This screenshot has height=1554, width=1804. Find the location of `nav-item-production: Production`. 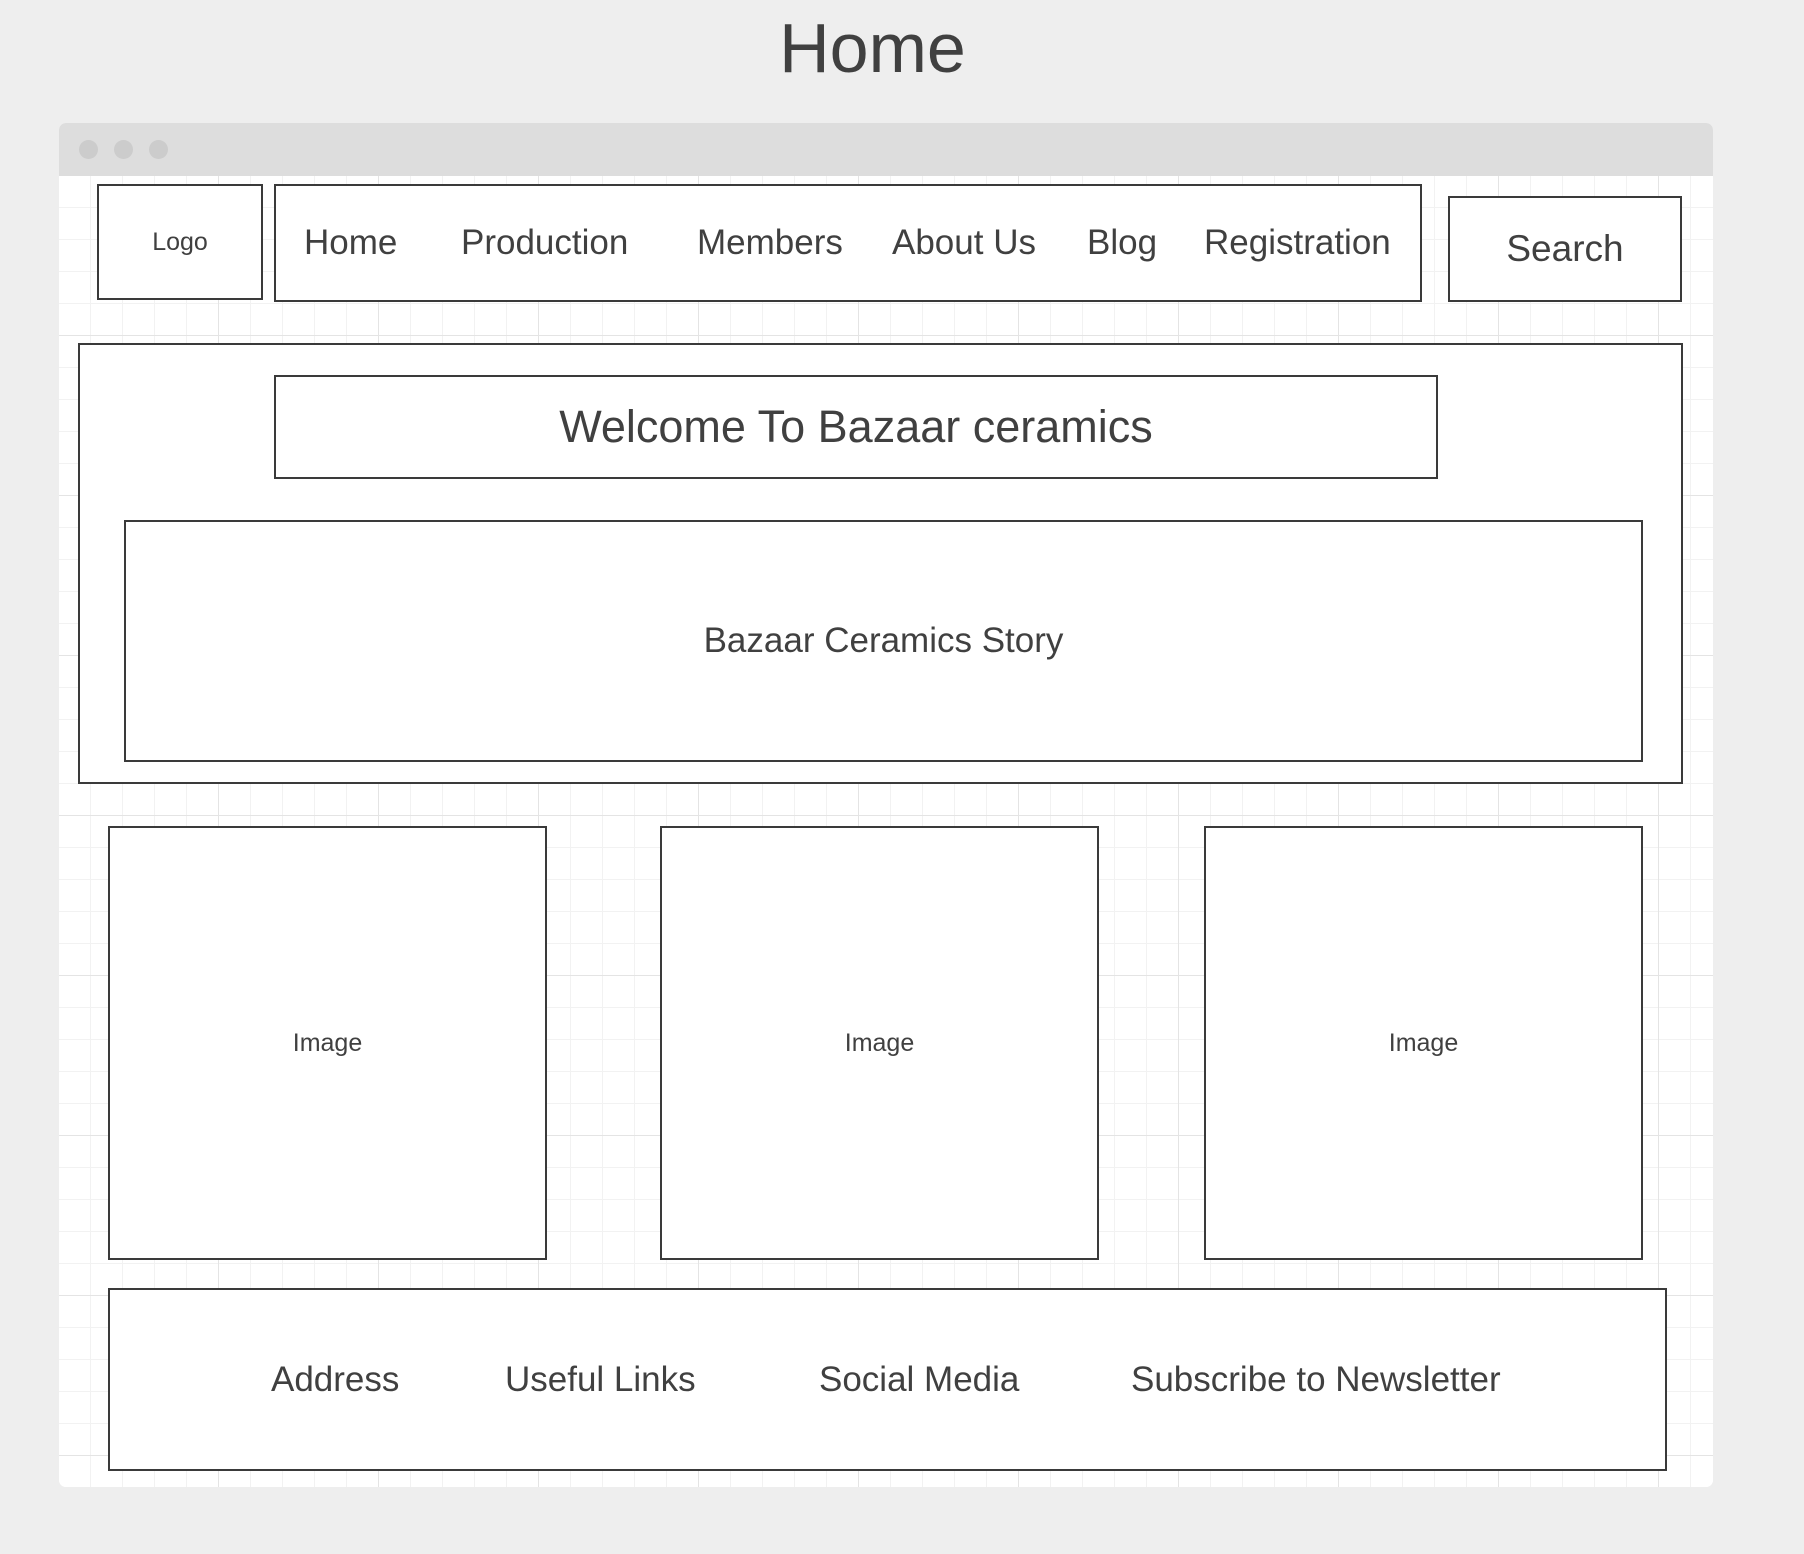

nav-item-production: Production is located at coordinates (544, 243).